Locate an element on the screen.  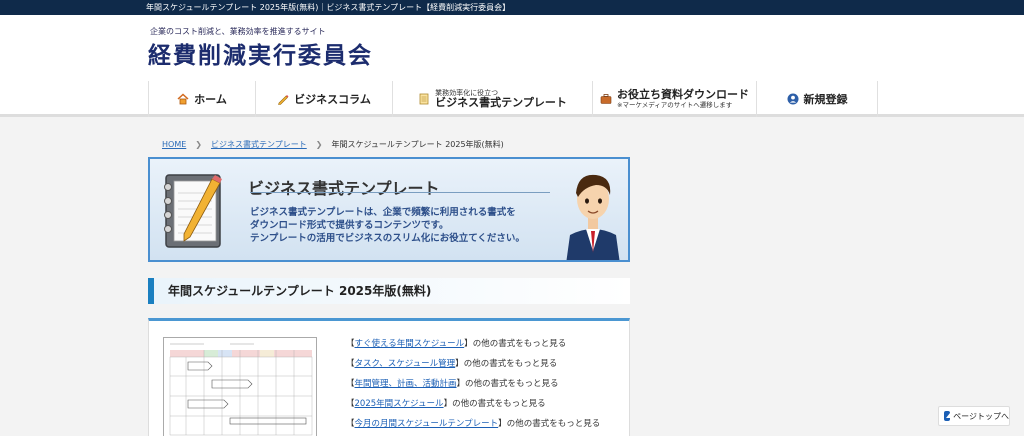
document-icon is located at coordinates (424, 99).